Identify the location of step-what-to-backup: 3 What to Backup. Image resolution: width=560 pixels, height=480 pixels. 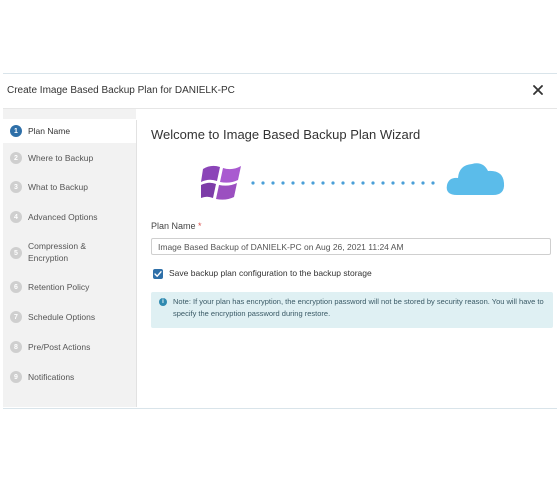
(69, 188).